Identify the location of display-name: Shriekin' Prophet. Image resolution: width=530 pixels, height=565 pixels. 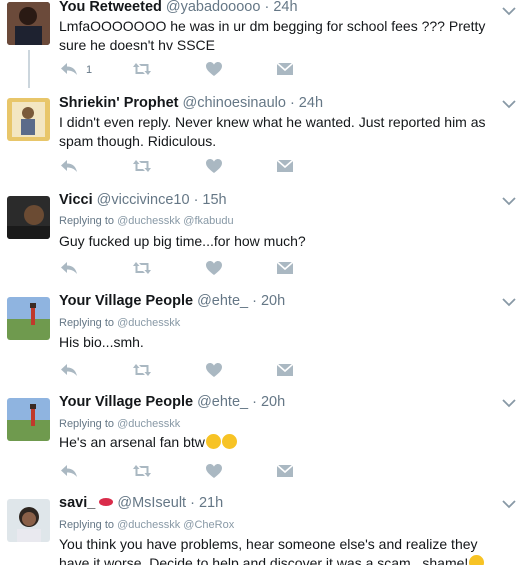
(118, 103).